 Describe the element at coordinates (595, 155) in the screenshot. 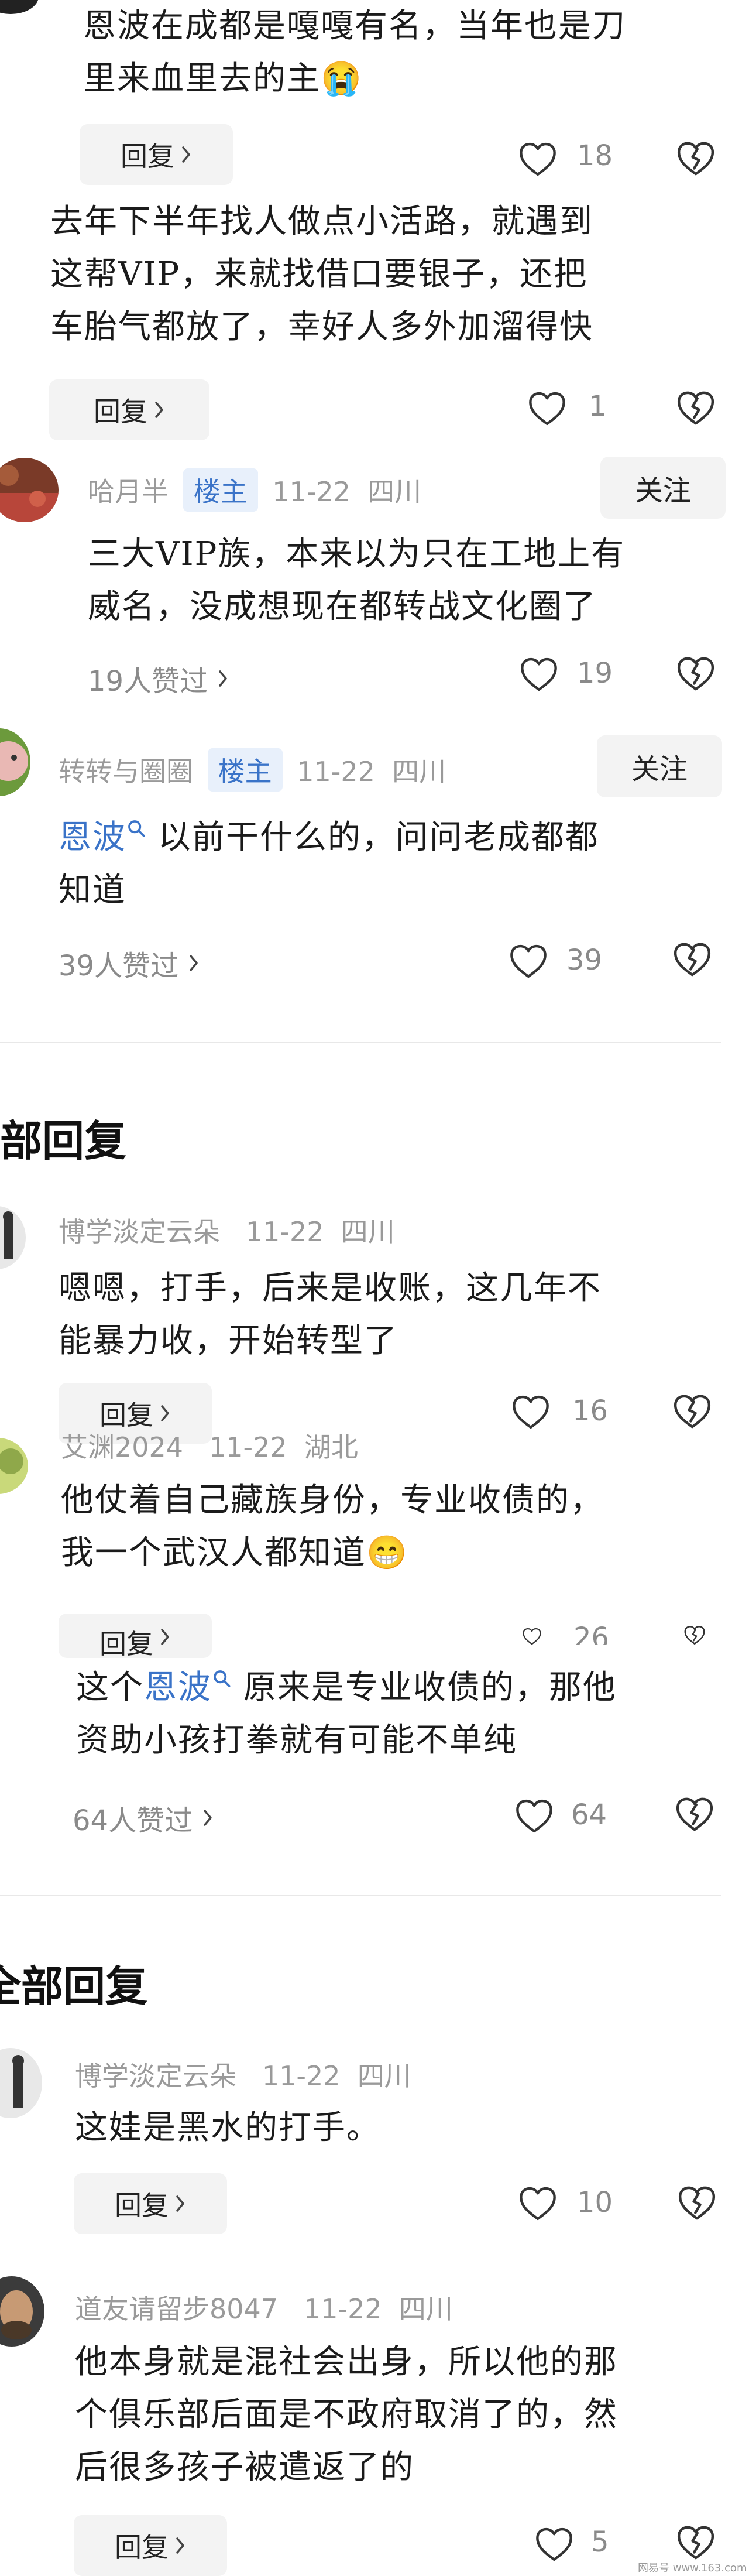

I see `like-count: 18` at that location.